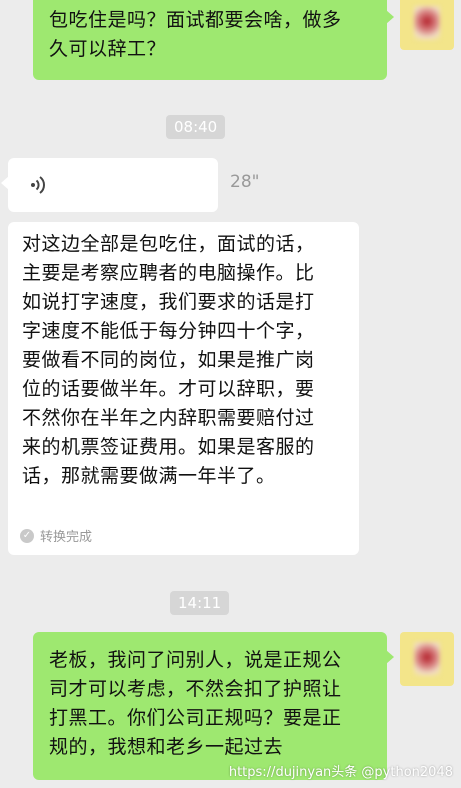  I want to click on voice-message-bubble, so click(109, 185).